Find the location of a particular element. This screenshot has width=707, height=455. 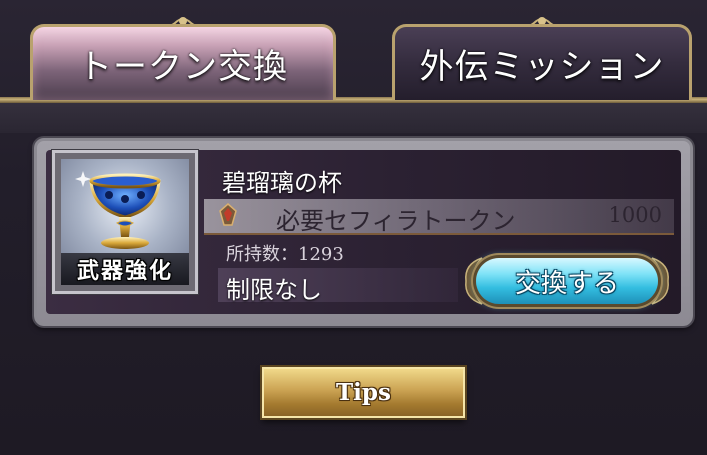

owned-value: 1293 is located at coordinates (321, 254).